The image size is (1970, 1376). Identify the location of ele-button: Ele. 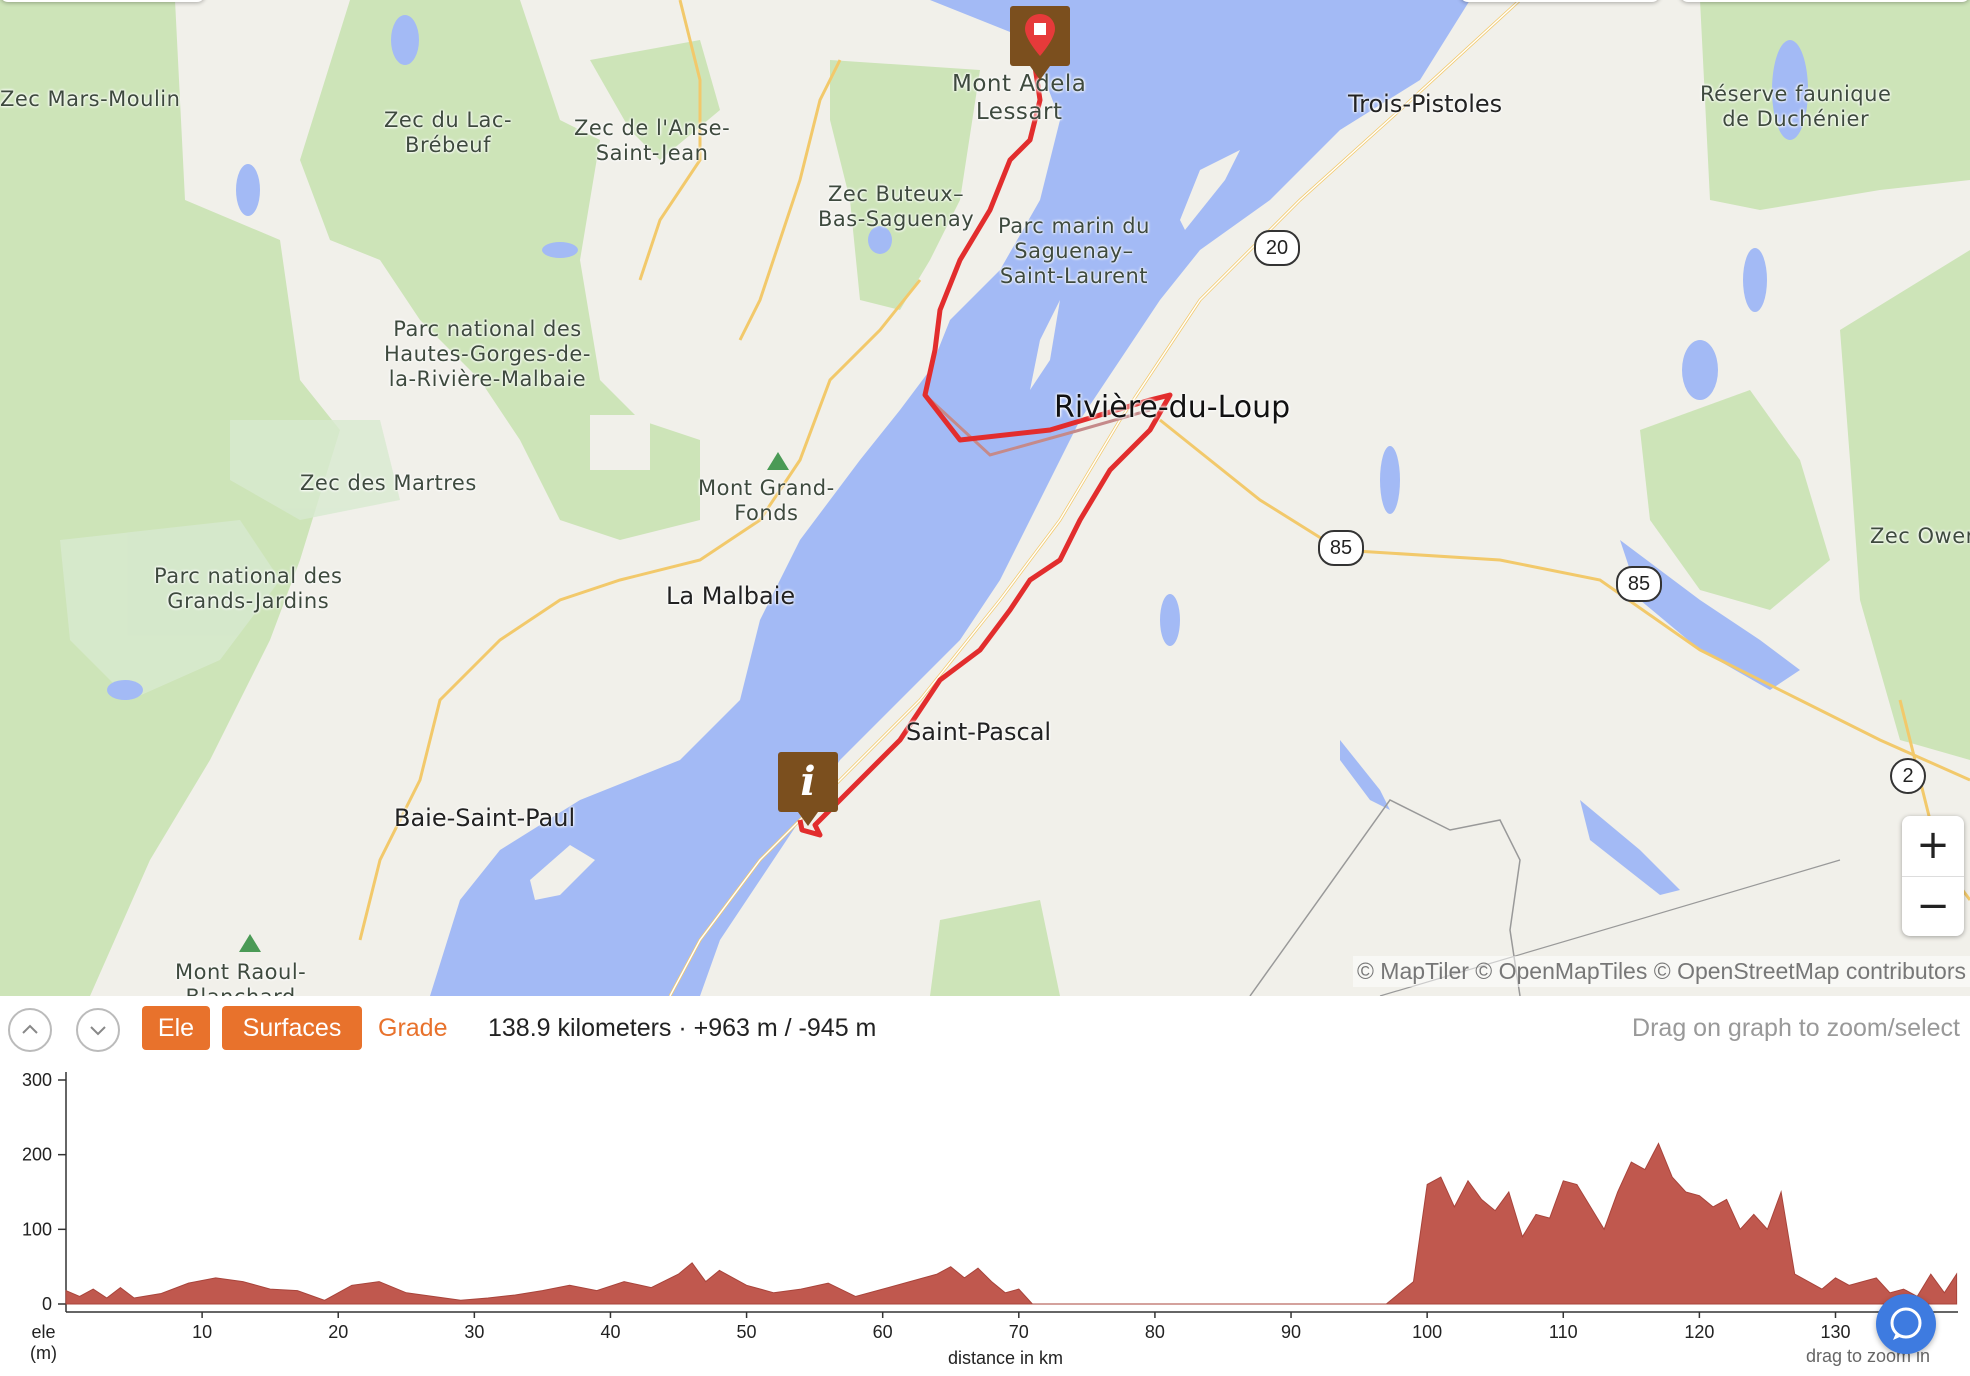
(176, 1028).